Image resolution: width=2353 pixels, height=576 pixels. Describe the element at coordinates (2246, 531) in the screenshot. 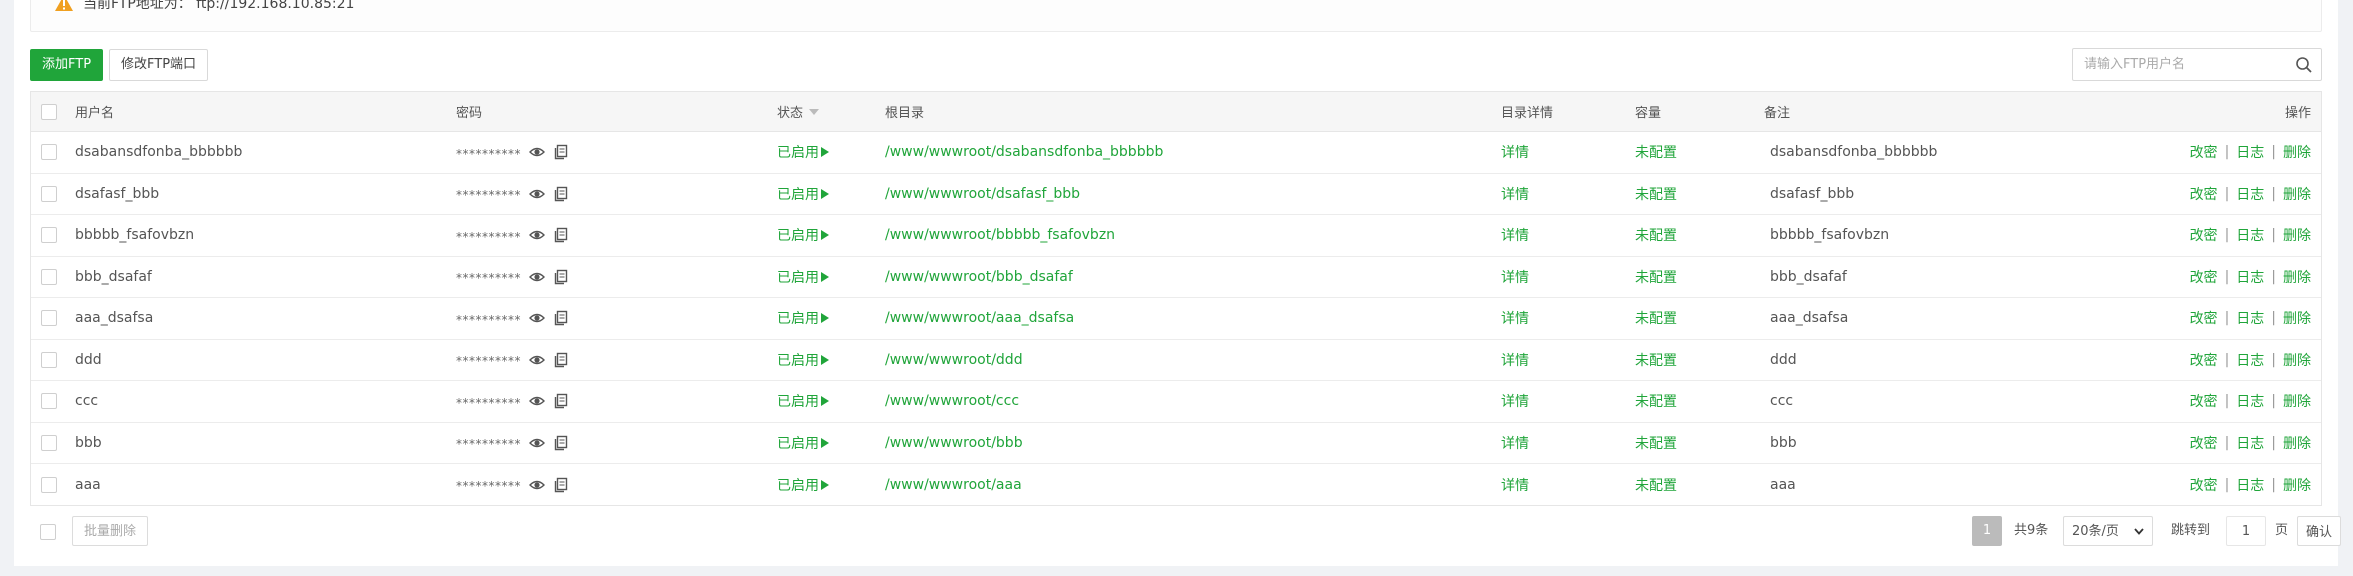

I see `goto-page-input: 1` at that location.